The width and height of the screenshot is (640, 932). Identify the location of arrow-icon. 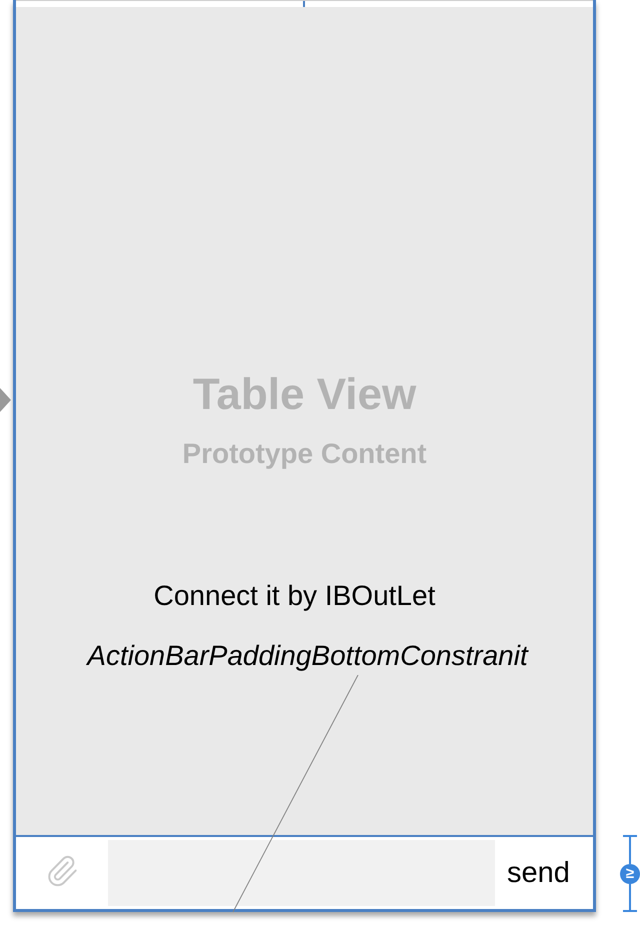
(5, 400).